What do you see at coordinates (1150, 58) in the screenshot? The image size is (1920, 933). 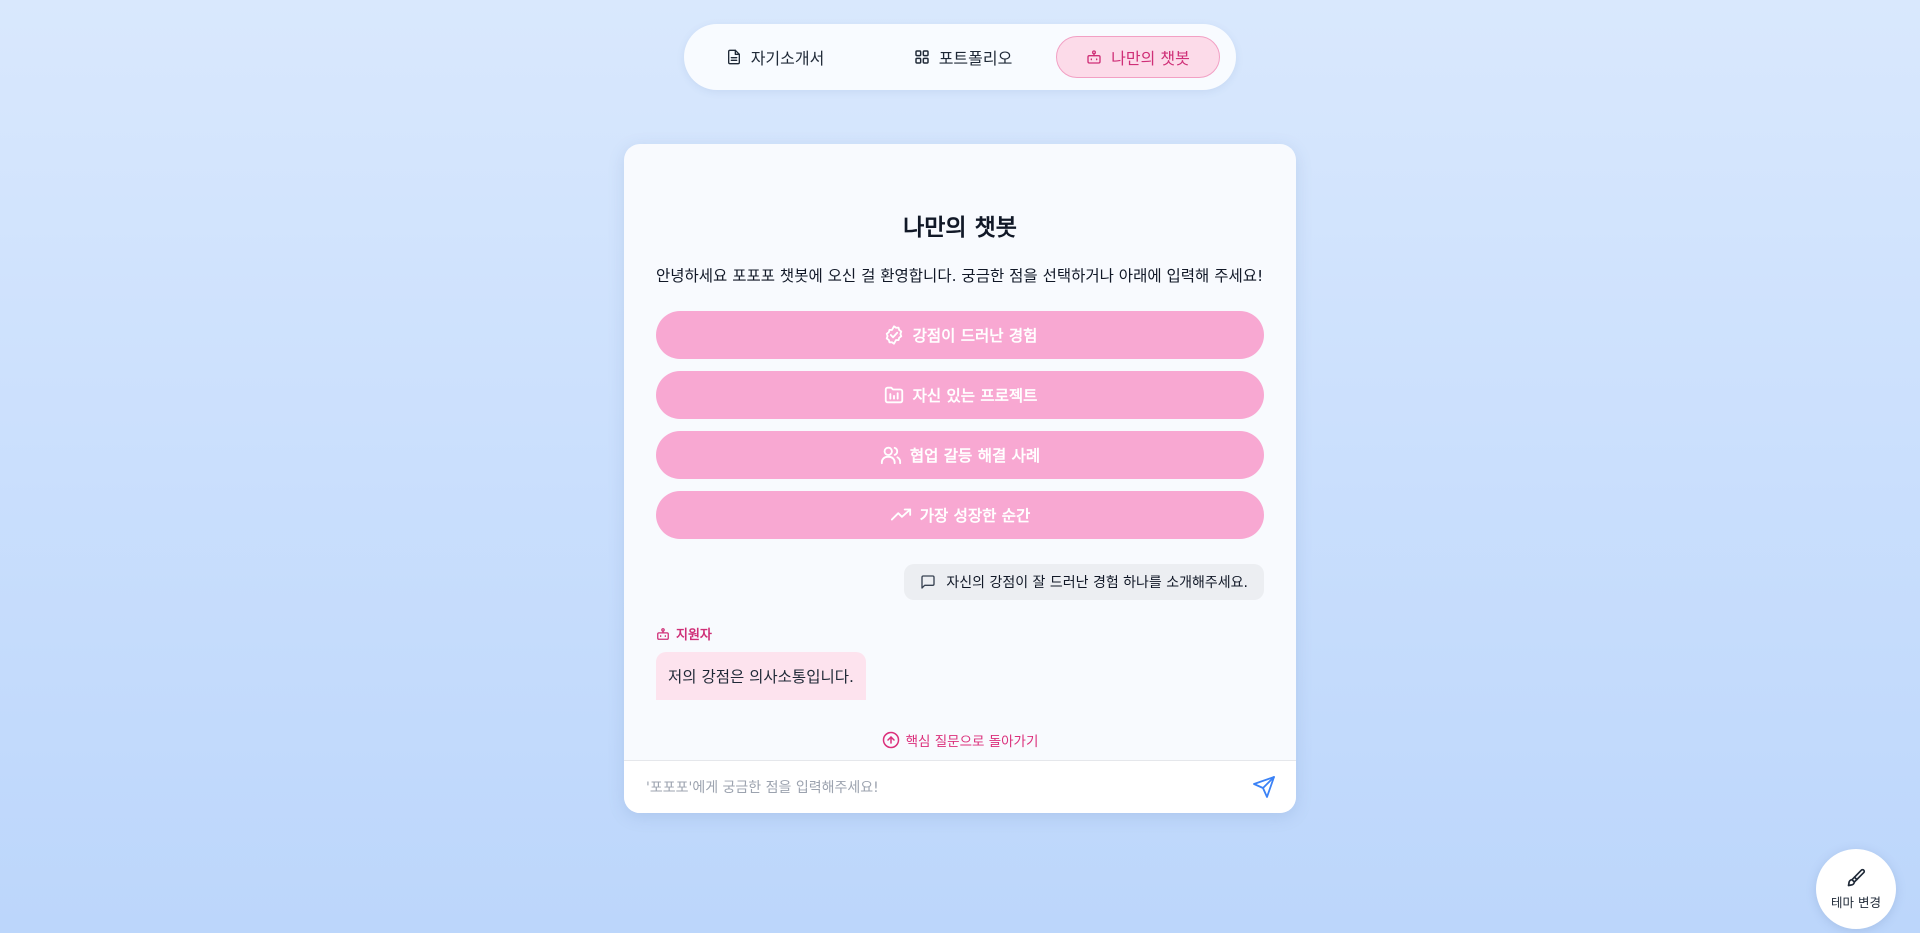 I see `tab-chatbot-label: 나만의 챗봇` at bounding box center [1150, 58].